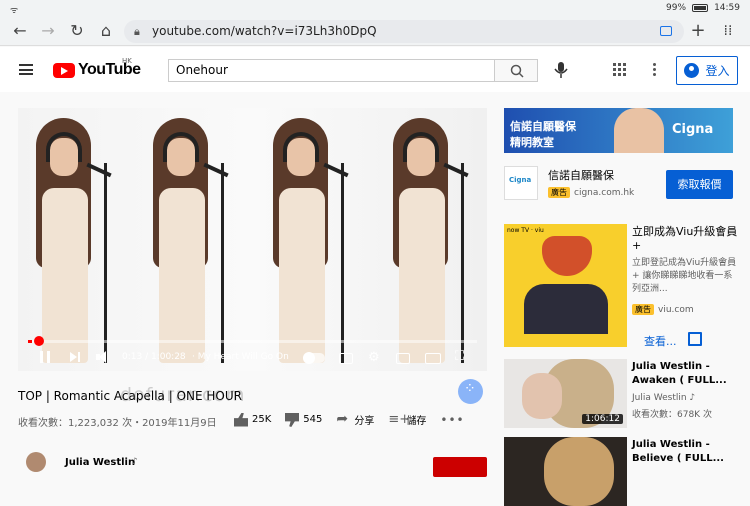 The image size is (750, 506). Describe the element at coordinates (604, 193) in the screenshot. I see `sponsor-host: cigna.com.hk` at that location.